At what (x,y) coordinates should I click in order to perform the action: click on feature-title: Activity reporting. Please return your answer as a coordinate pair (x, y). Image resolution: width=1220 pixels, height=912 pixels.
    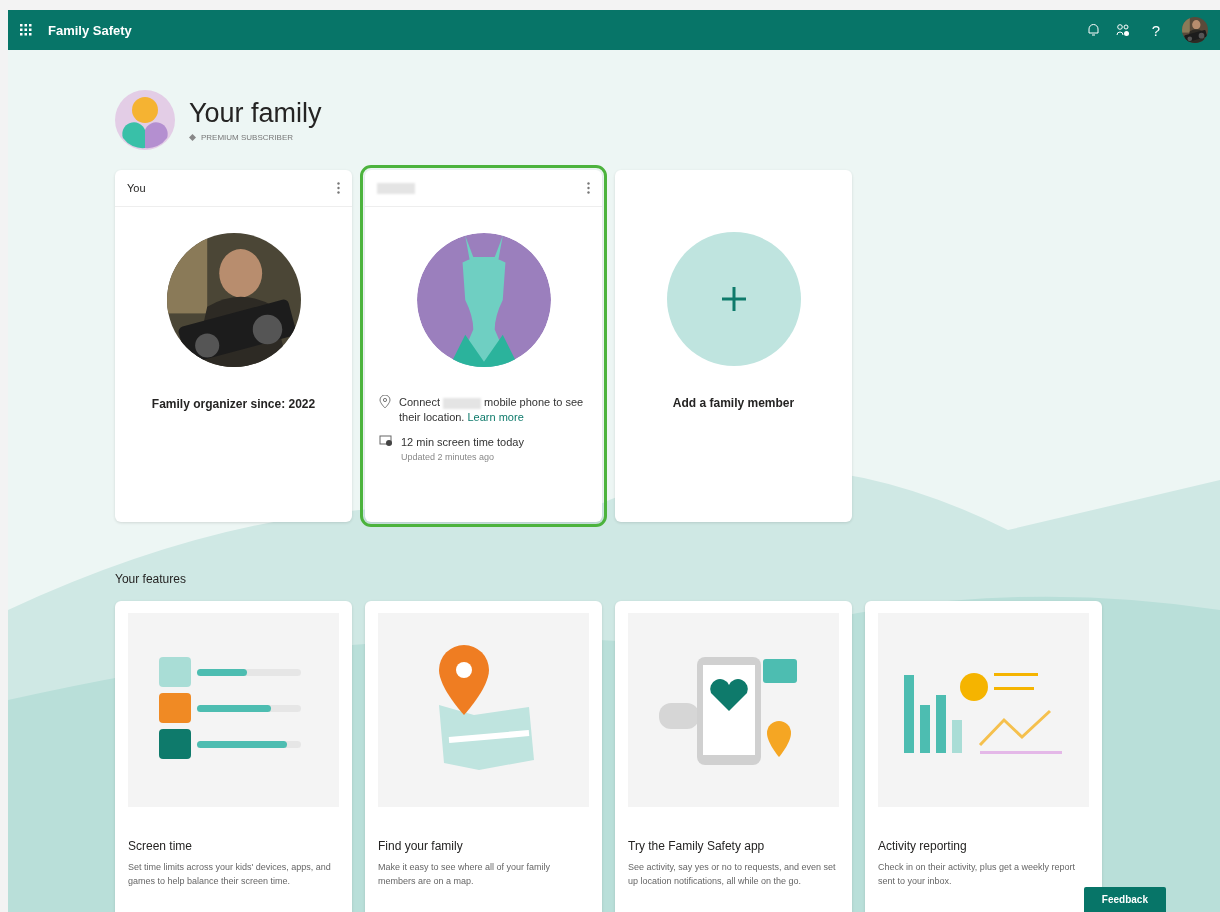
    Looking at the image, I should click on (923, 846).